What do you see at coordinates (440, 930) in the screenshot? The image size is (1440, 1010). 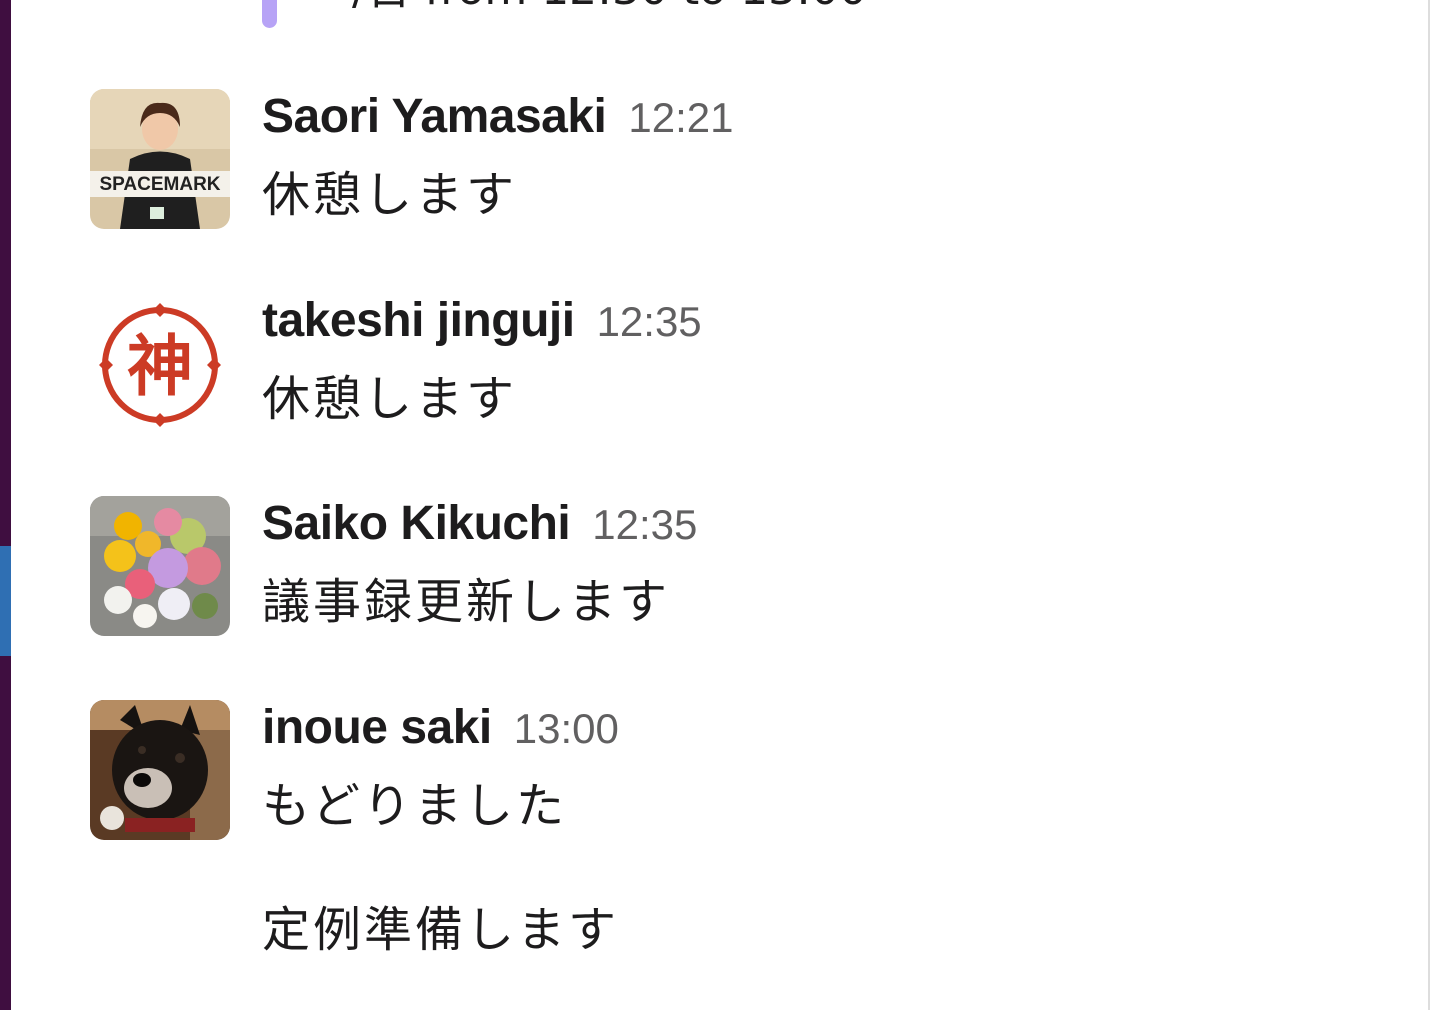 I see `followup-message-text: 定例準備します` at bounding box center [440, 930].